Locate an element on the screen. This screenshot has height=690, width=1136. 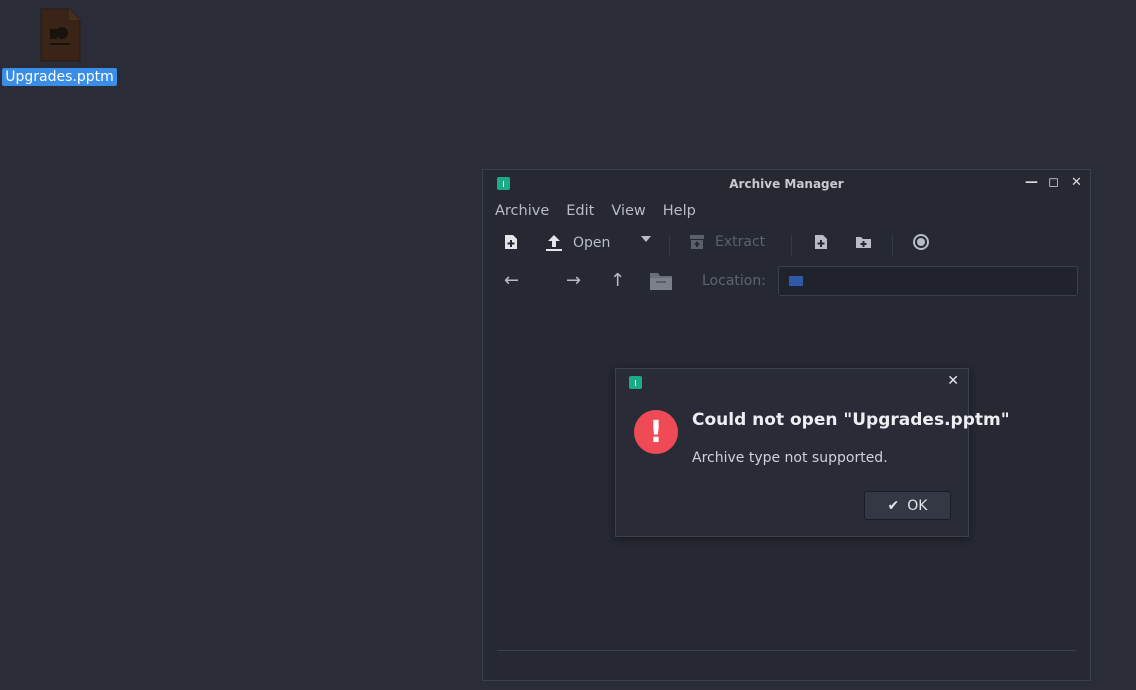
ok-label: OK is located at coordinates (917, 505).